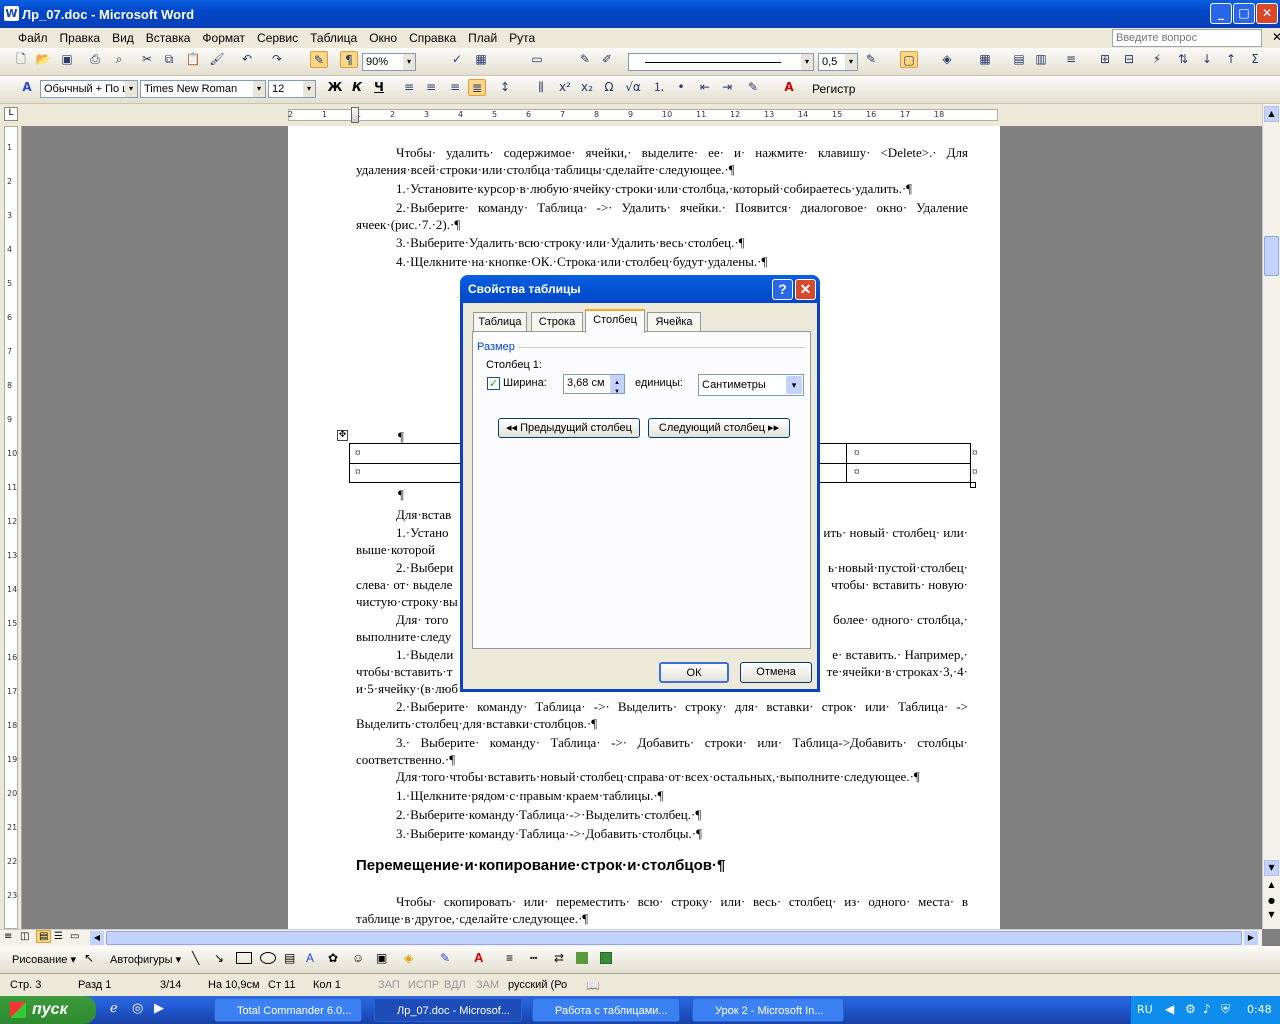 This screenshot has width=1280, height=1024. I want to click on shading-icon: ◈, so click(947, 59).